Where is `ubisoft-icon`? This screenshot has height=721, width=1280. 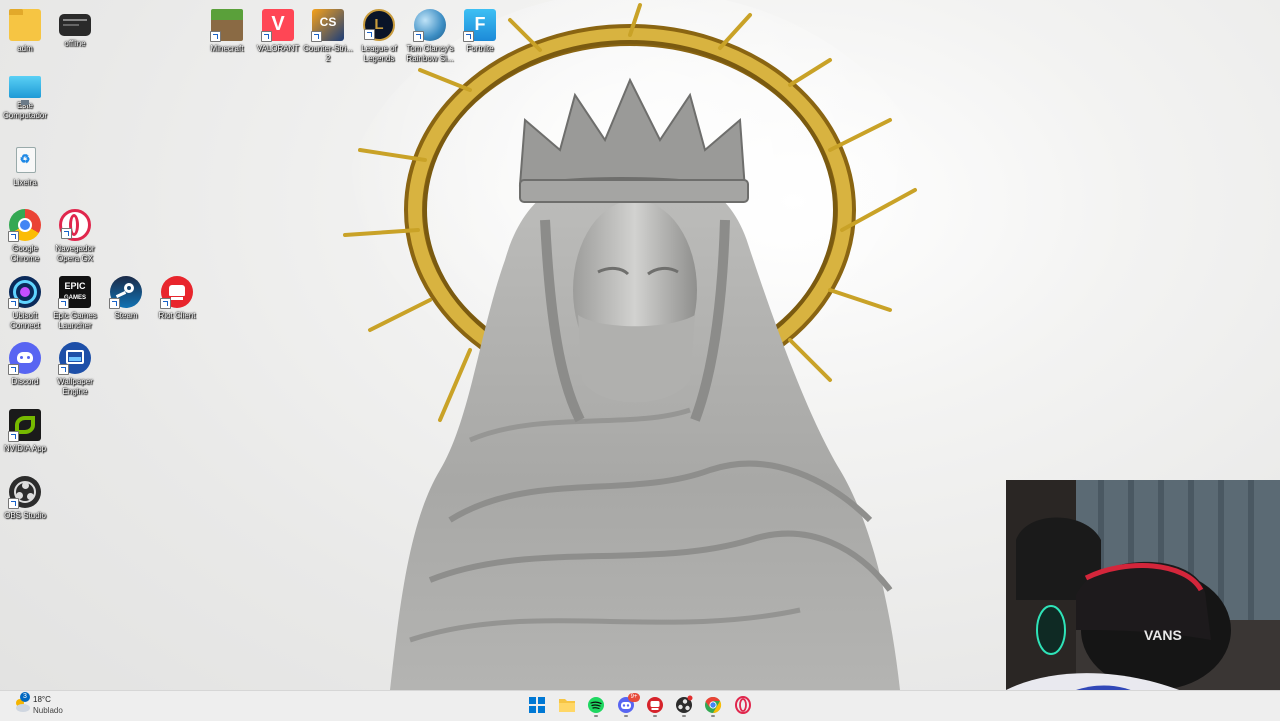
ubisoft-icon is located at coordinates (24, 292).